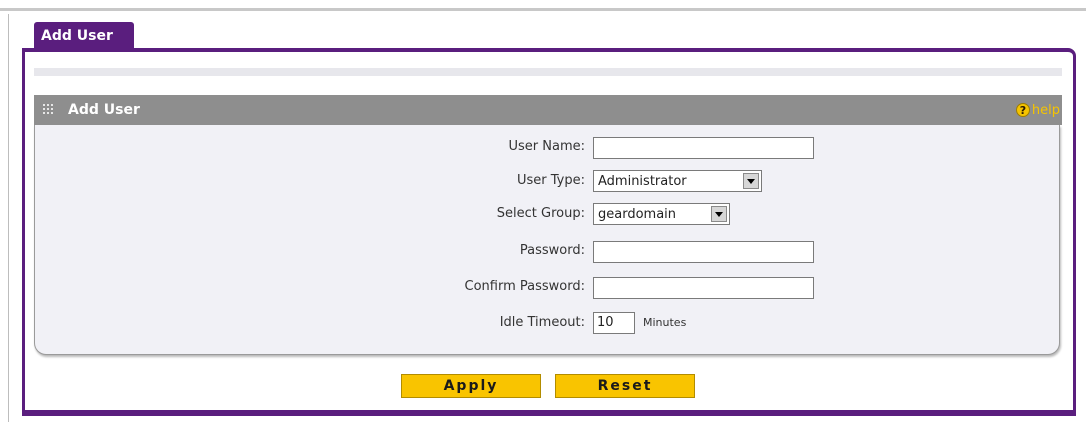 The image size is (1086, 428). I want to click on user-type-label: User Type:, so click(550, 180).